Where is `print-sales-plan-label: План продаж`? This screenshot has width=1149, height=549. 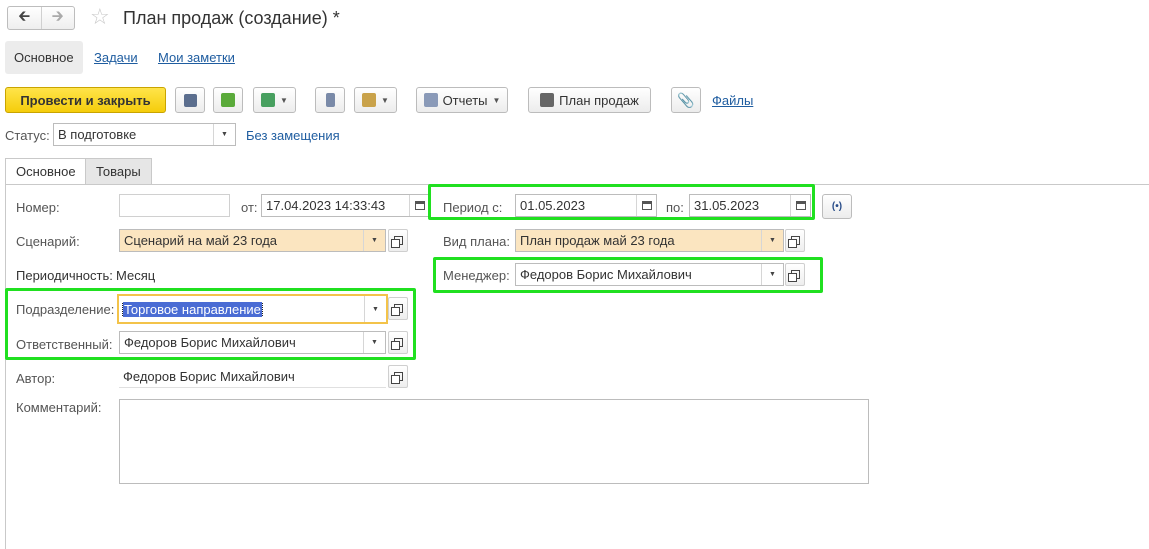 print-sales-plan-label: План продаж is located at coordinates (599, 100).